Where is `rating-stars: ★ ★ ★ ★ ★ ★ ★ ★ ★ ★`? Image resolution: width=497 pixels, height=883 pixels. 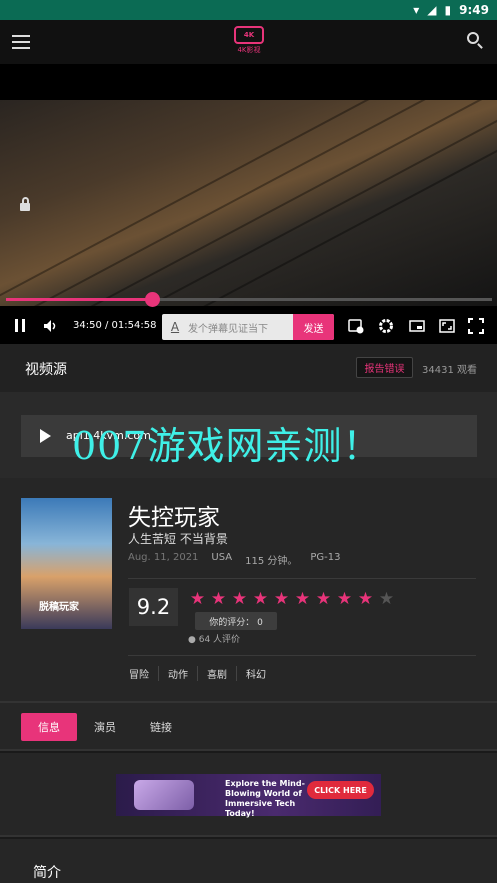 rating-stars: ★ ★ ★ ★ ★ ★ ★ ★ ★ ★ is located at coordinates (292, 599).